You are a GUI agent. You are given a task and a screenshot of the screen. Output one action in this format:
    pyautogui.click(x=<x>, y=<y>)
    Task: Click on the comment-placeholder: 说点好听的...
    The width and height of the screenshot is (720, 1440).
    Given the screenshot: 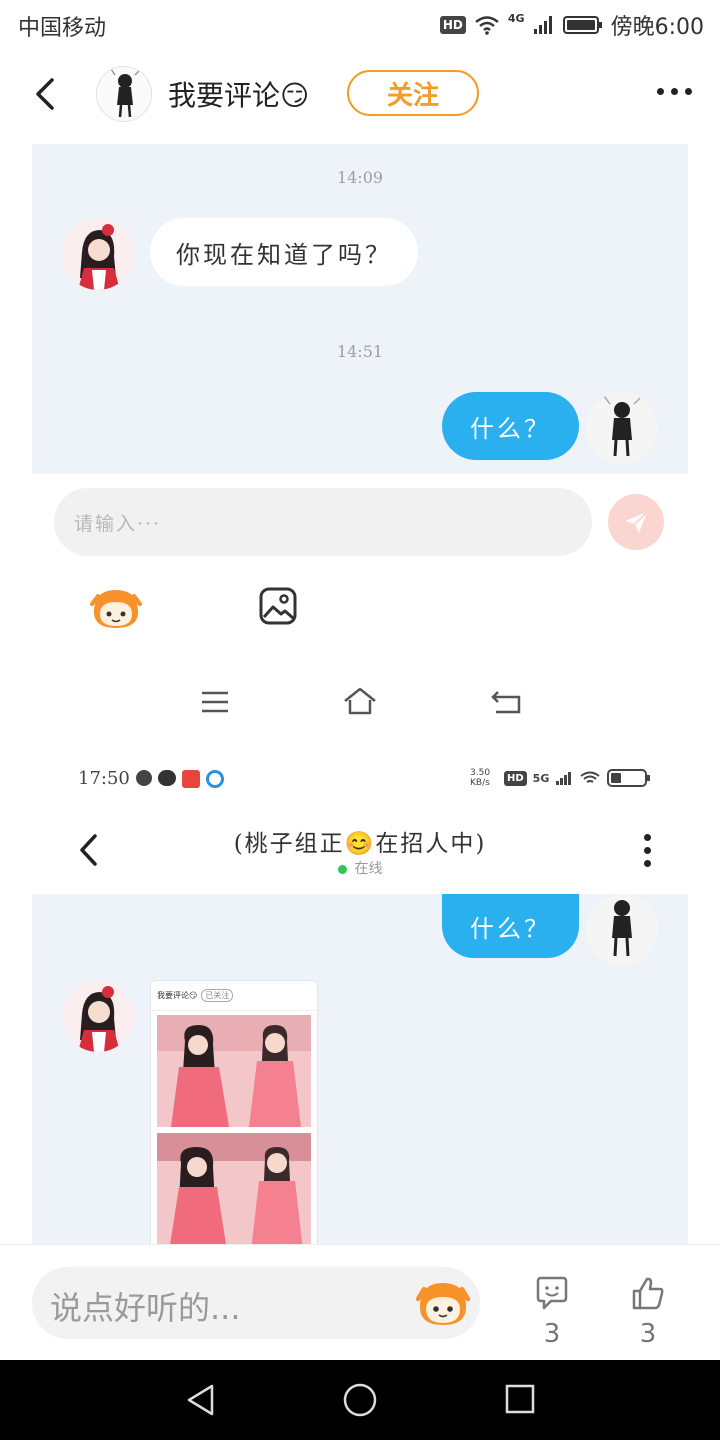 What is the action you would take?
    pyautogui.click(x=145, y=1308)
    